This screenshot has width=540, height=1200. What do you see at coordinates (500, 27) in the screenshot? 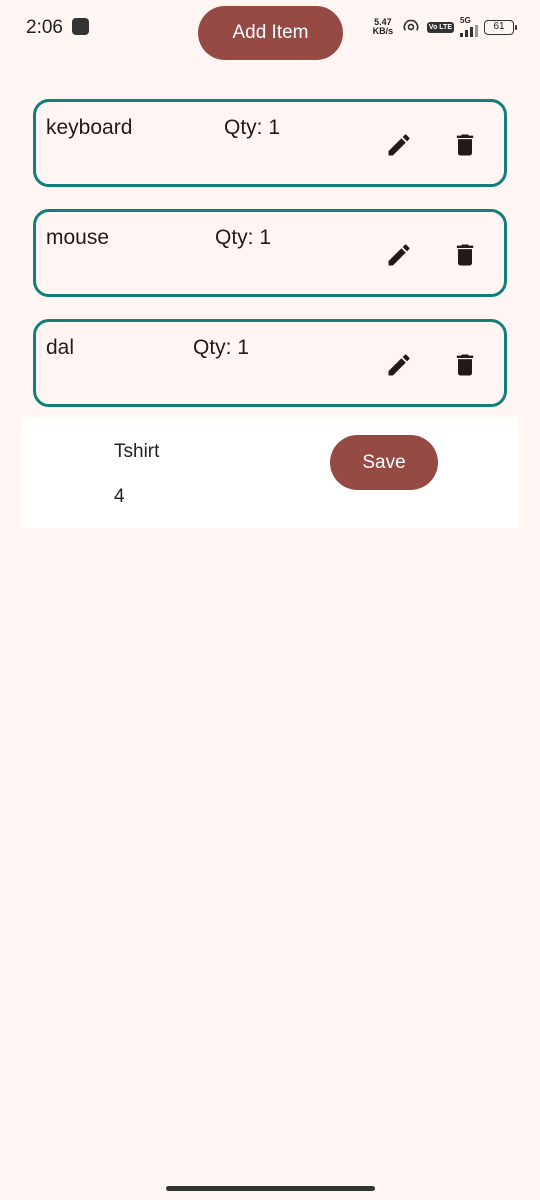
I see `battery-icon: 61` at bounding box center [500, 27].